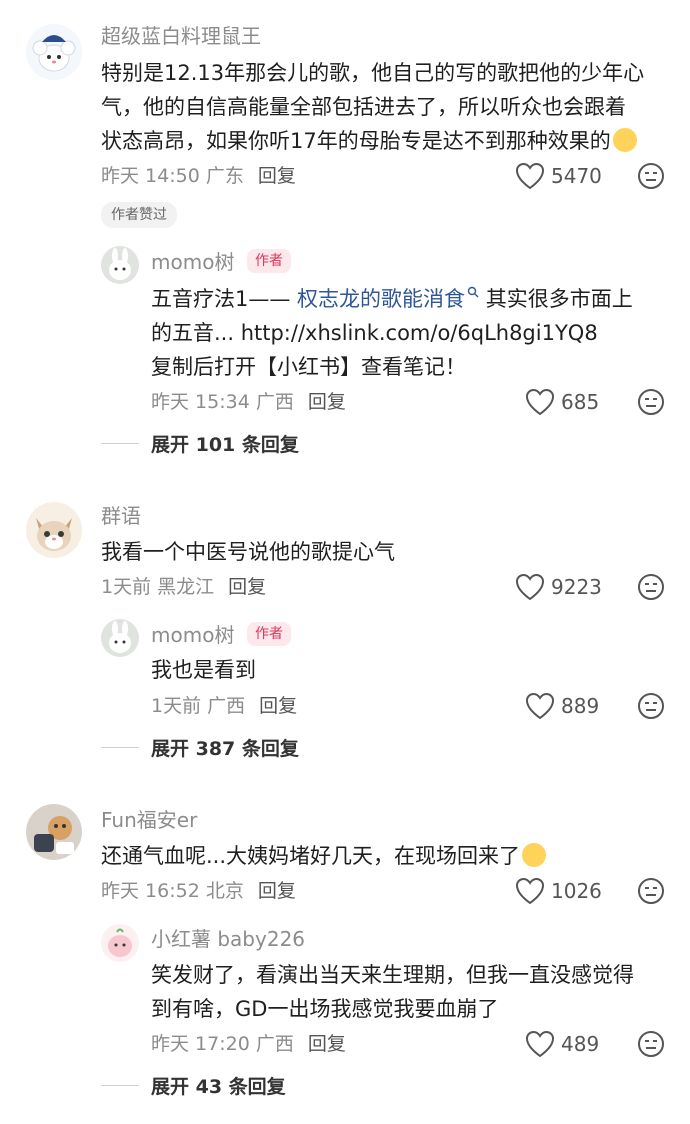 The image size is (690, 1124). I want to click on comment-text: 还通气血呢...大姨妈堵好几天，在现场回来了, so click(311, 856).